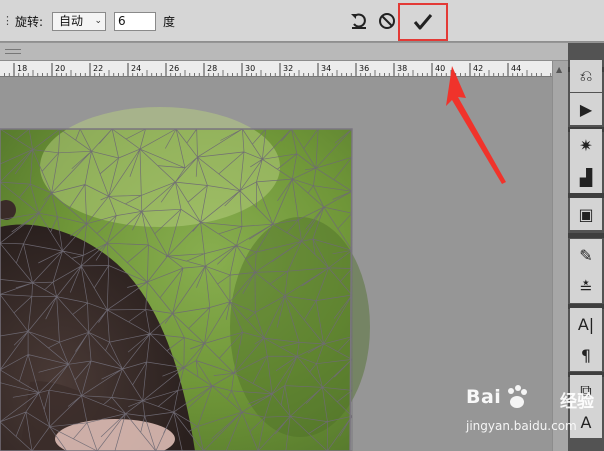  What do you see at coordinates (531, 415) in the screenshot?
I see `baidu-jingyan-watermark: Bai 经验 jingyan.baidu.com` at bounding box center [531, 415].